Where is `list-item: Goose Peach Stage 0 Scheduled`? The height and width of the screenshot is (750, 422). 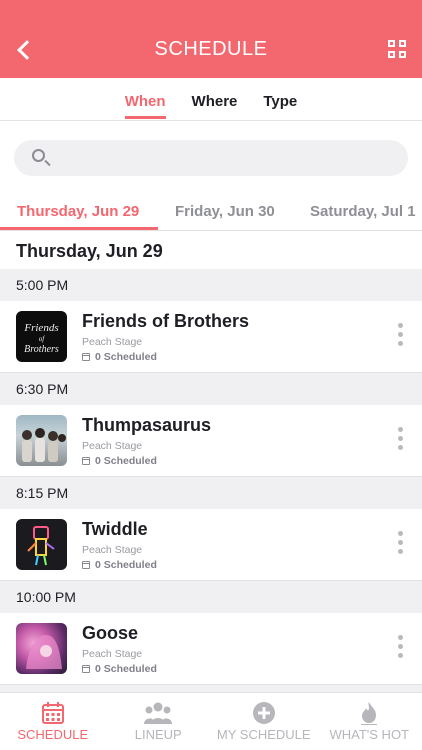 list-item: Goose Peach Stage 0 Scheduled is located at coordinates (211, 649).